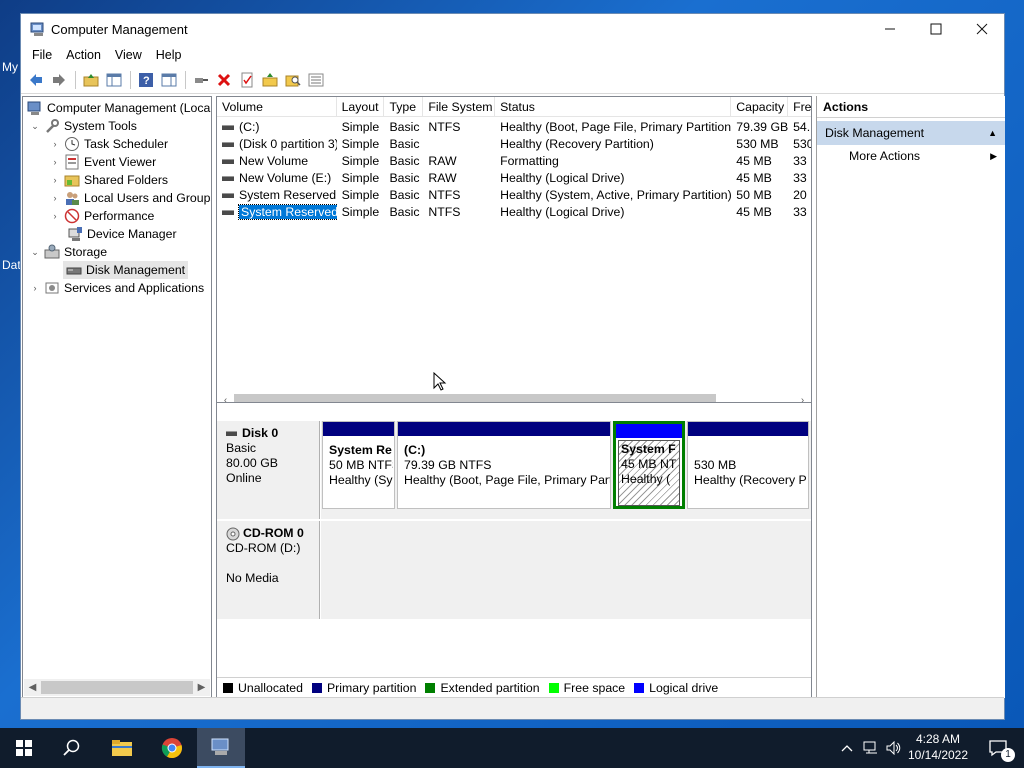  I want to click on close-icon, so click(982, 29).